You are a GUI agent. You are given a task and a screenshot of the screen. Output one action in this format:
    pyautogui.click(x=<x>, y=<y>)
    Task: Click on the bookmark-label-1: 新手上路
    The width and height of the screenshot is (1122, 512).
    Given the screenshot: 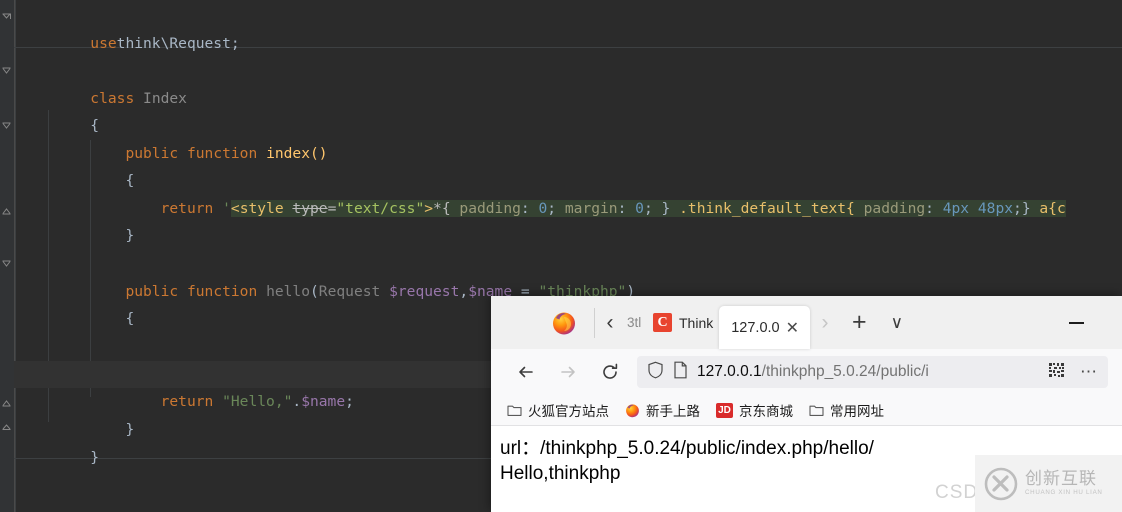 What is the action you would take?
    pyautogui.click(x=673, y=411)
    